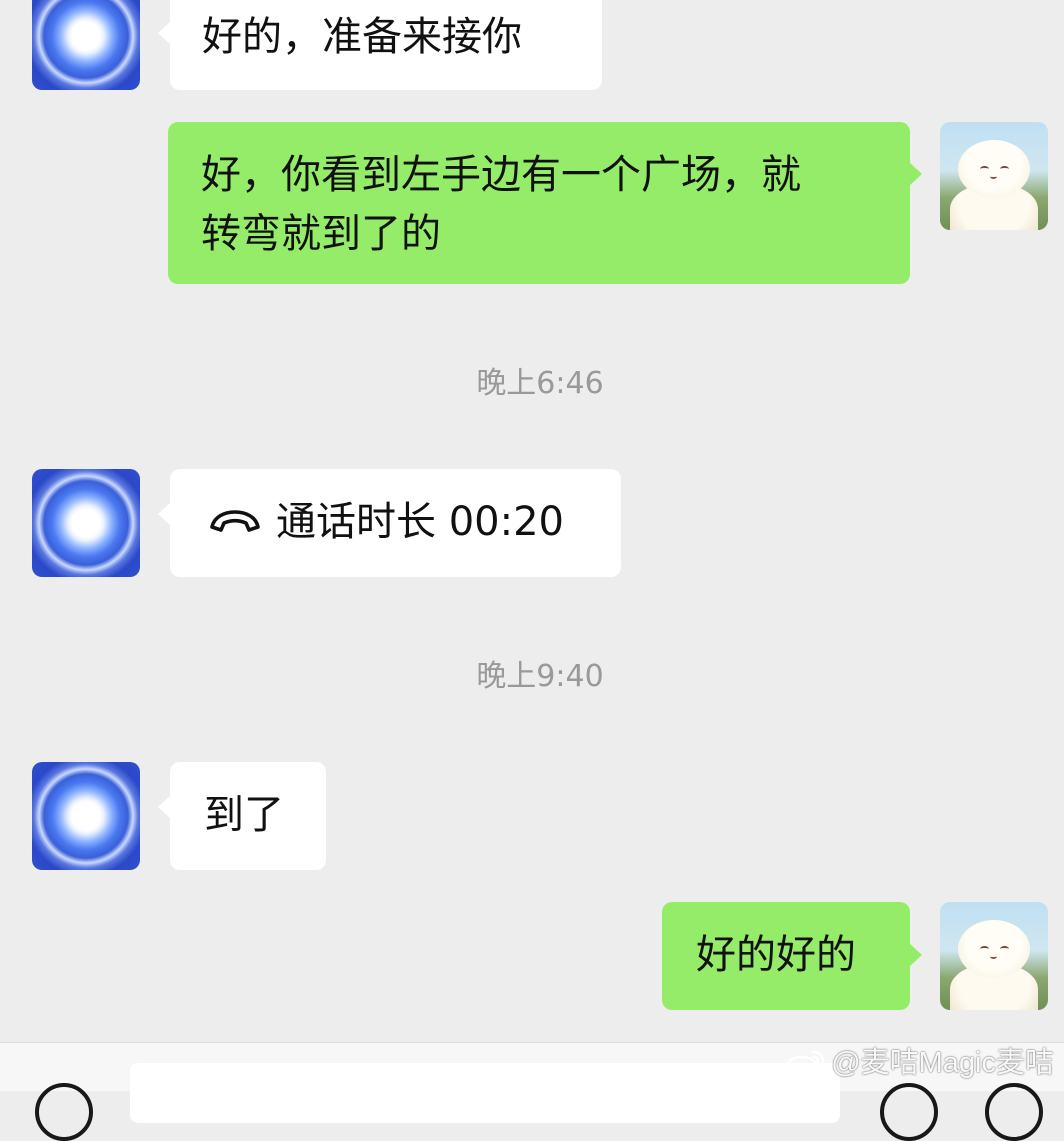  I want to click on outgoing-message-bubble: 好，你看到左手边有一个广场，就 转弯就到了的, so click(545, 203).